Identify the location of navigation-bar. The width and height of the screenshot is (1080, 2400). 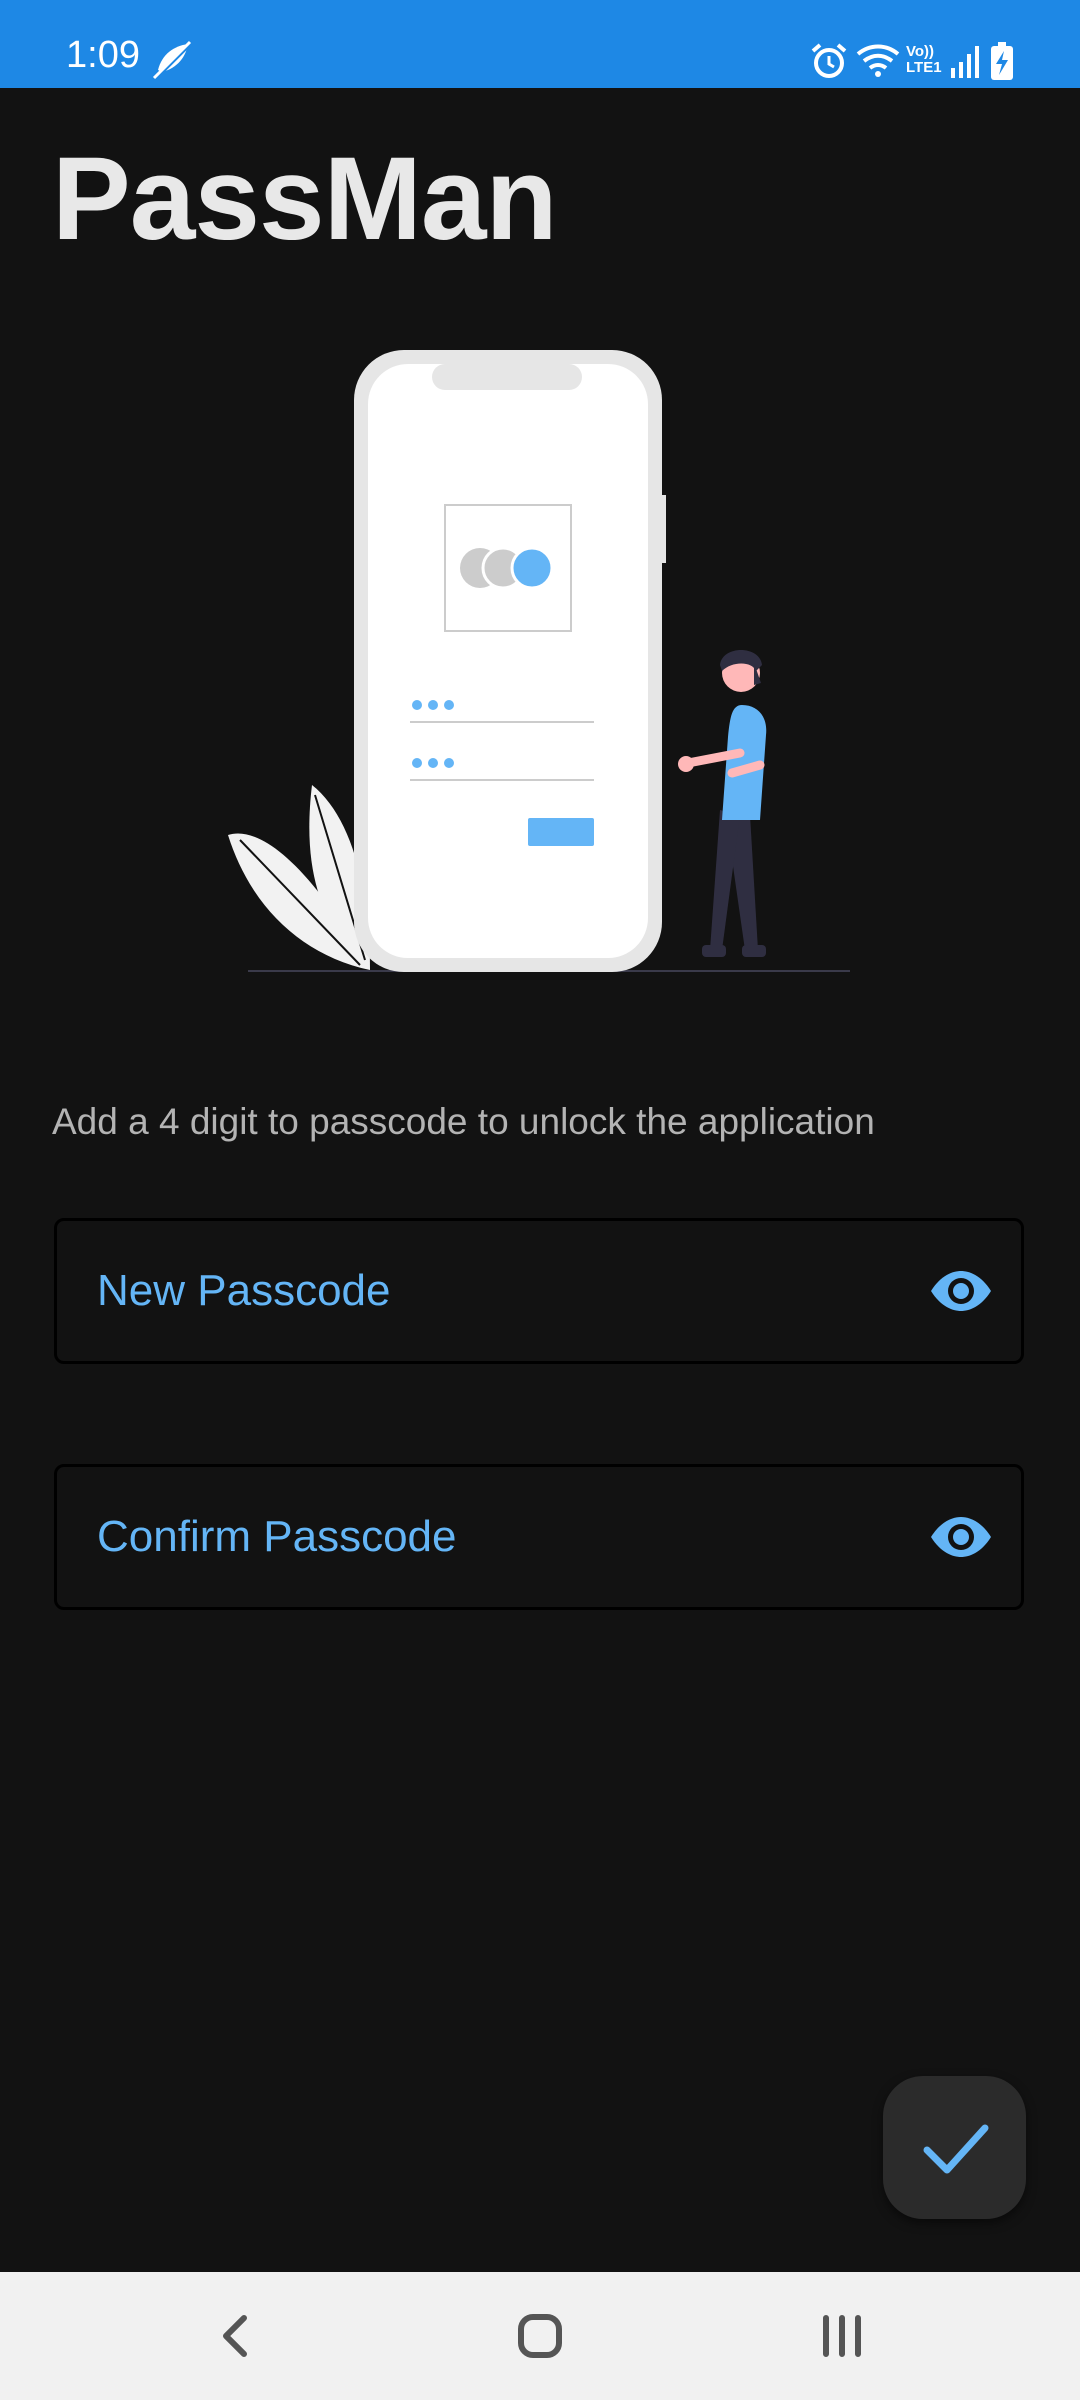
(540, 2336).